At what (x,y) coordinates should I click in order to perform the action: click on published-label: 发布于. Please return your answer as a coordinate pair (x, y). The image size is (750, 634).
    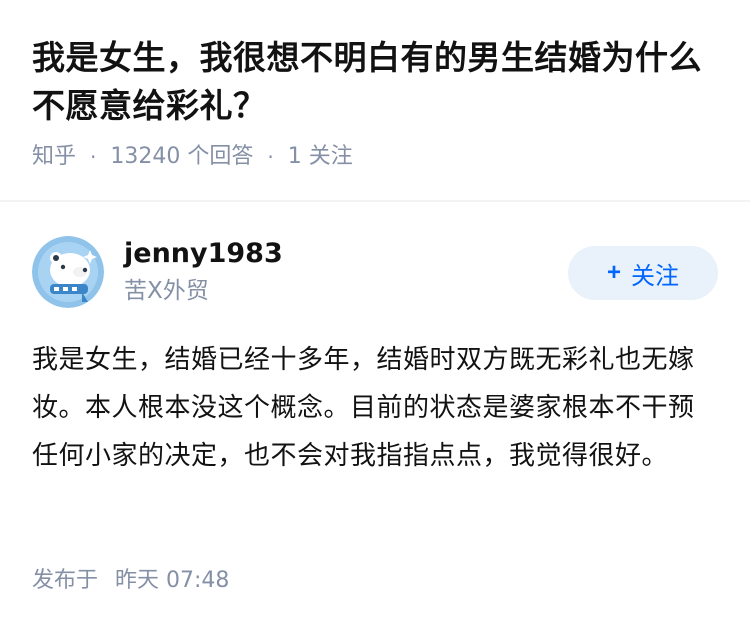
    Looking at the image, I should click on (65, 580).